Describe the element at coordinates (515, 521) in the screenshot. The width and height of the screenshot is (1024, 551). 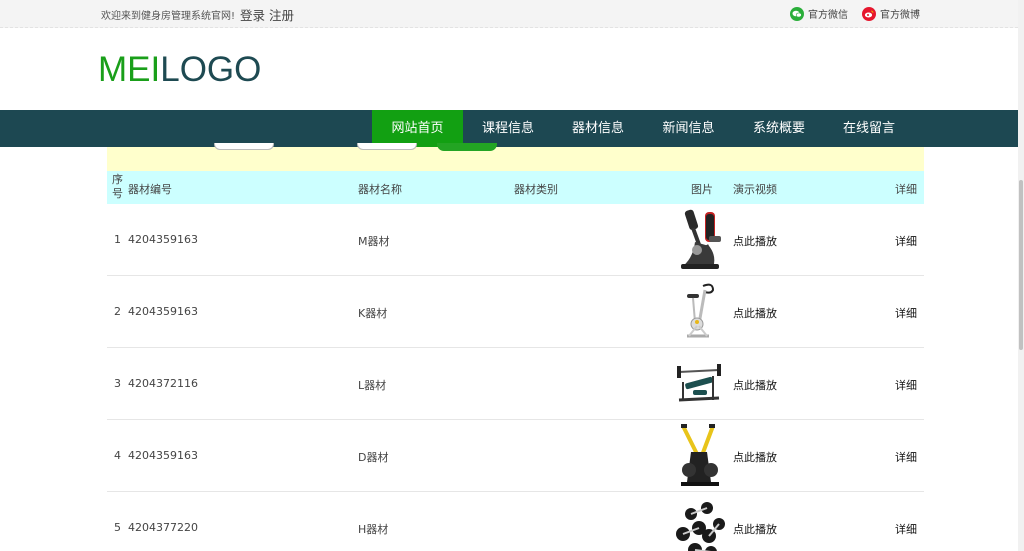
I see `table-row: 5 4204377220 H器材 点此播放 详细` at that location.